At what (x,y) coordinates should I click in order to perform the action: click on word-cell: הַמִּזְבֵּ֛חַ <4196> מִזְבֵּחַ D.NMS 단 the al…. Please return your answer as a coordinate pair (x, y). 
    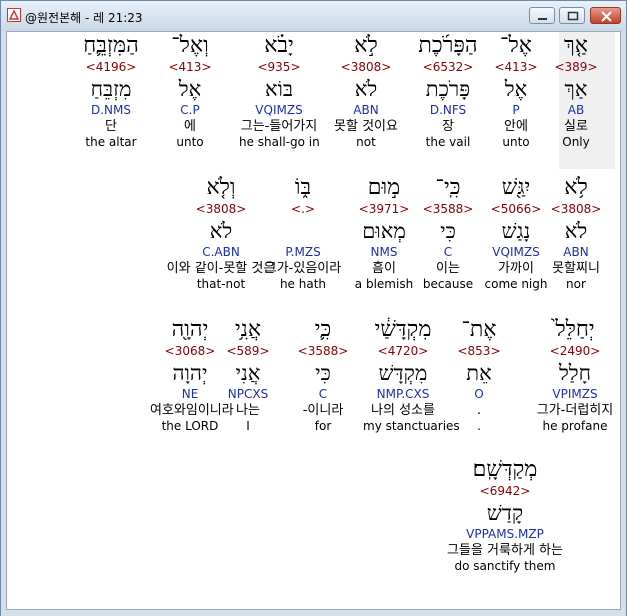
    Looking at the image, I should click on (111, 91).